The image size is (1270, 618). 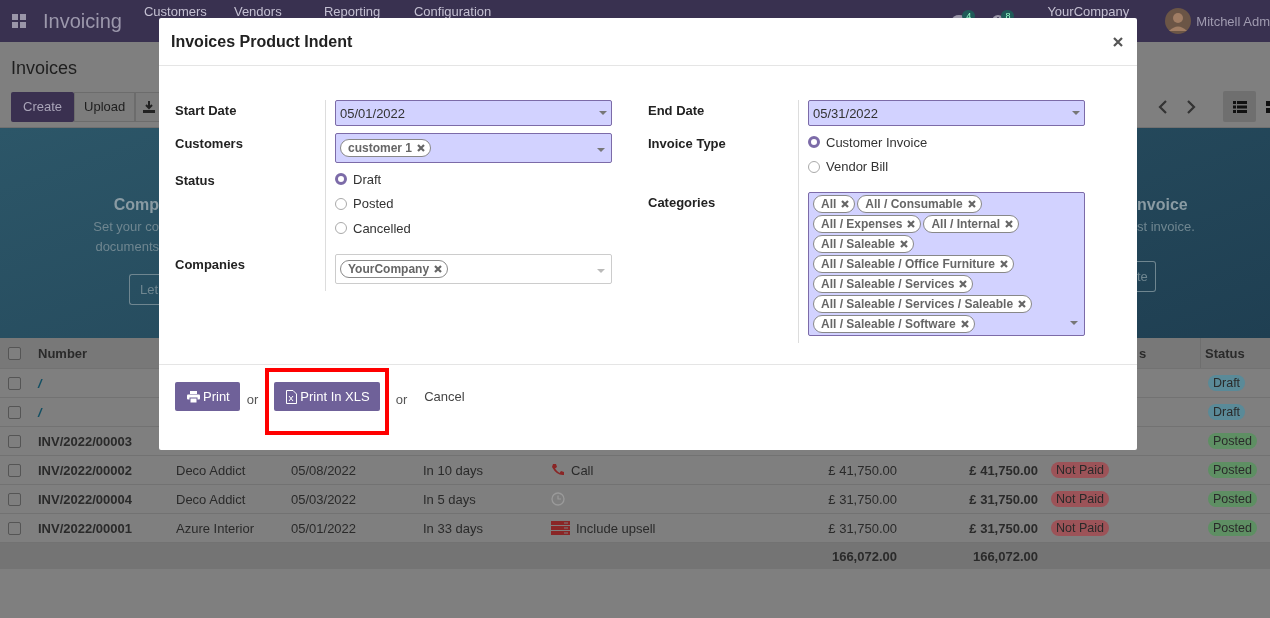 What do you see at coordinates (923, 304) in the screenshot?
I see `tag: All / Saleable / Services / Saleable` at bounding box center [923, 304].